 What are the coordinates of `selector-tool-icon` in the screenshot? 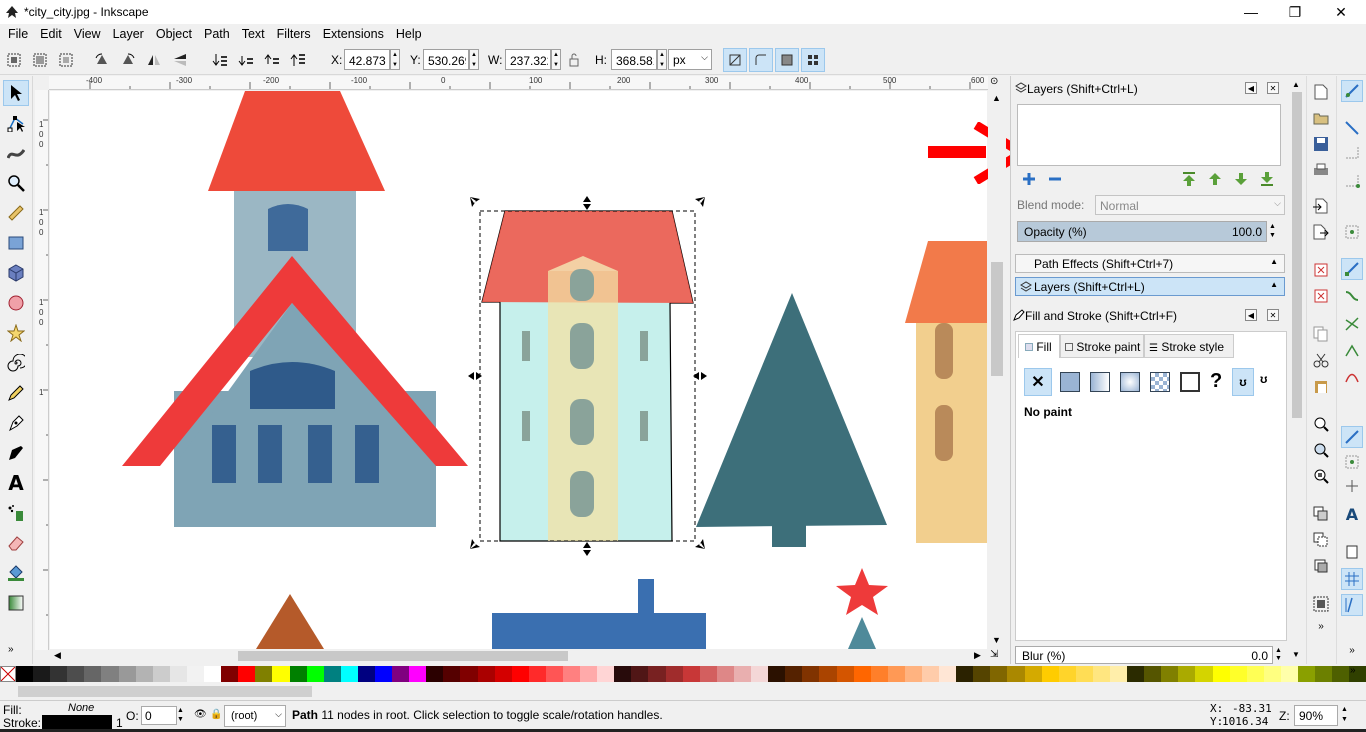 It's located at (16, 93).